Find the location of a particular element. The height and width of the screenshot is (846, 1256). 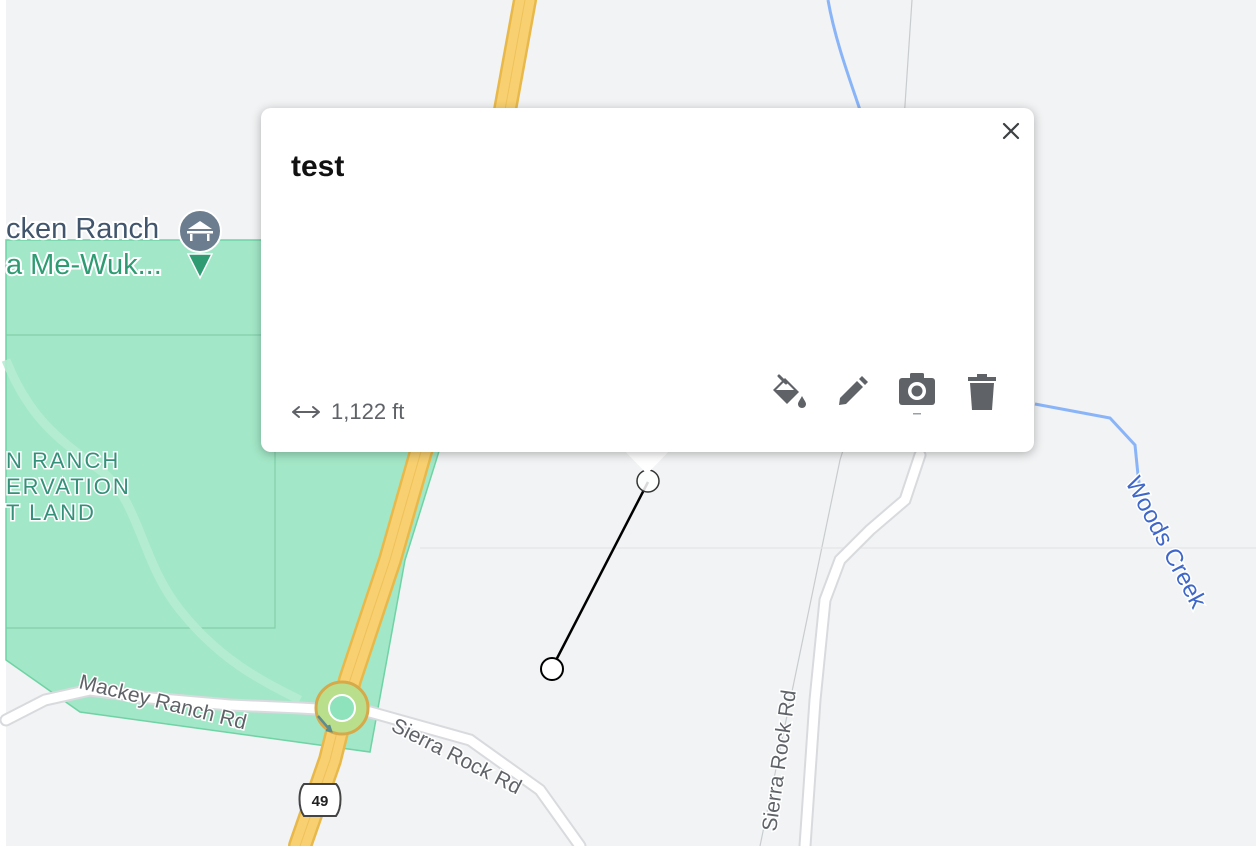

line-end-vertex is located at coordinates (552, 669).